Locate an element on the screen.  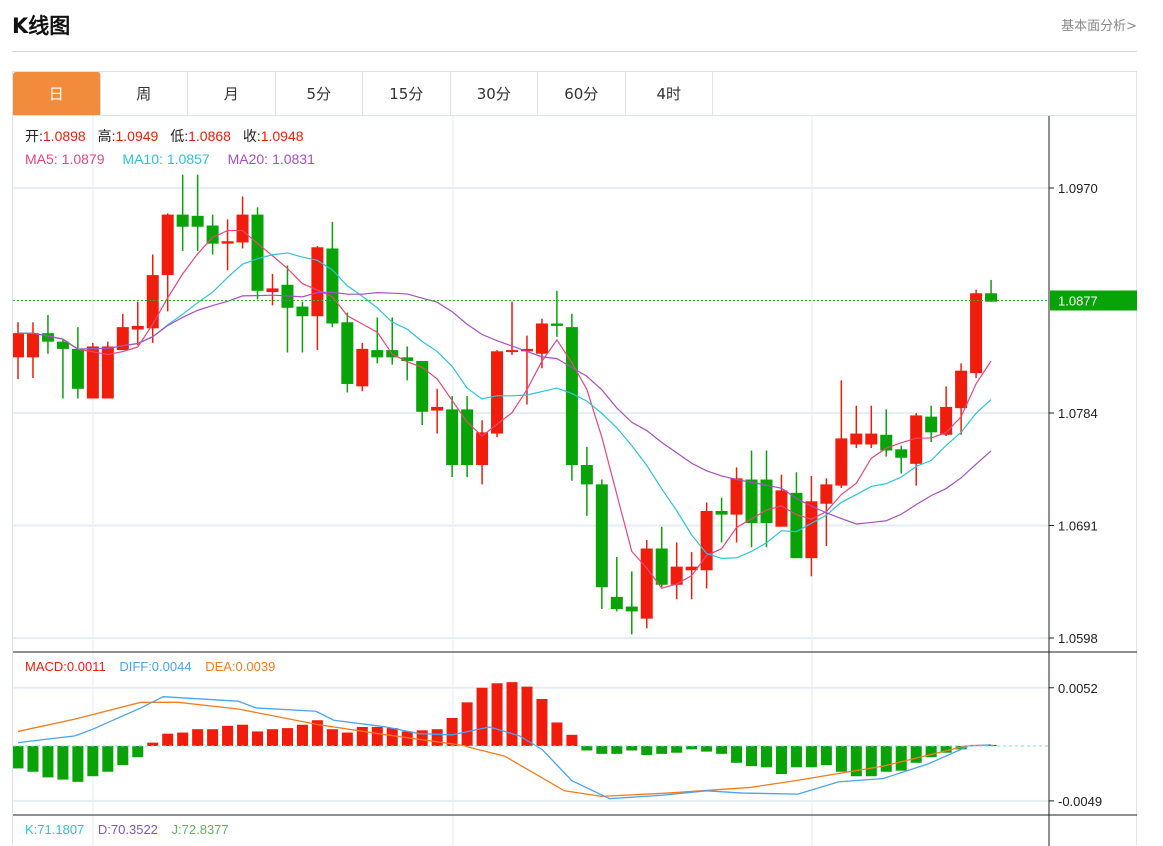
tab-day: 日 is located at coordinates (57, 93).